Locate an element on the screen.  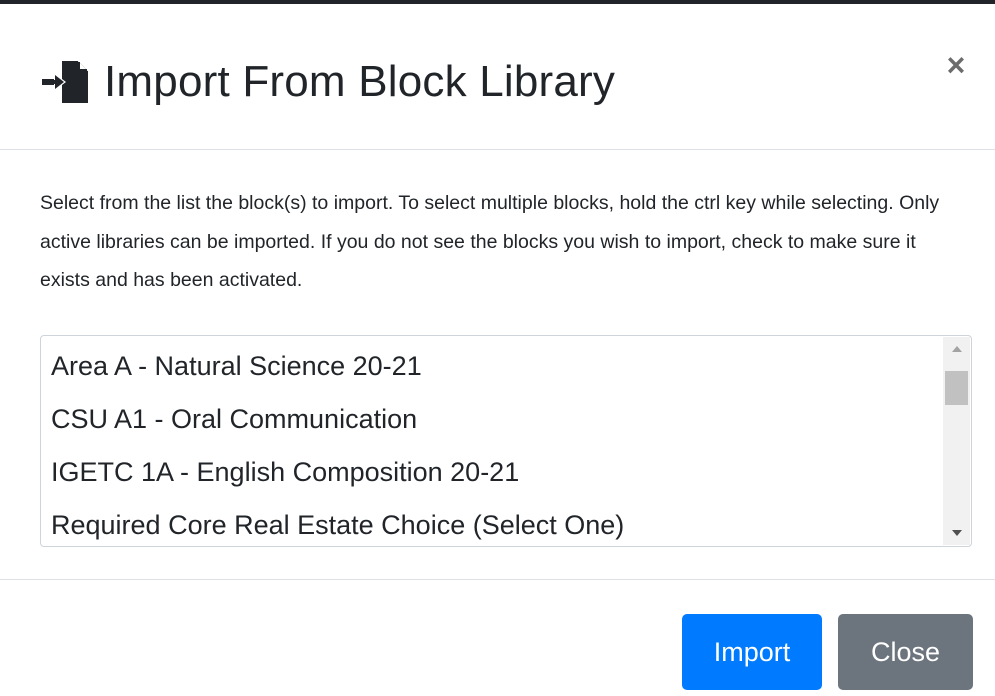
file-import-icon is located at coordinates (65, 82).